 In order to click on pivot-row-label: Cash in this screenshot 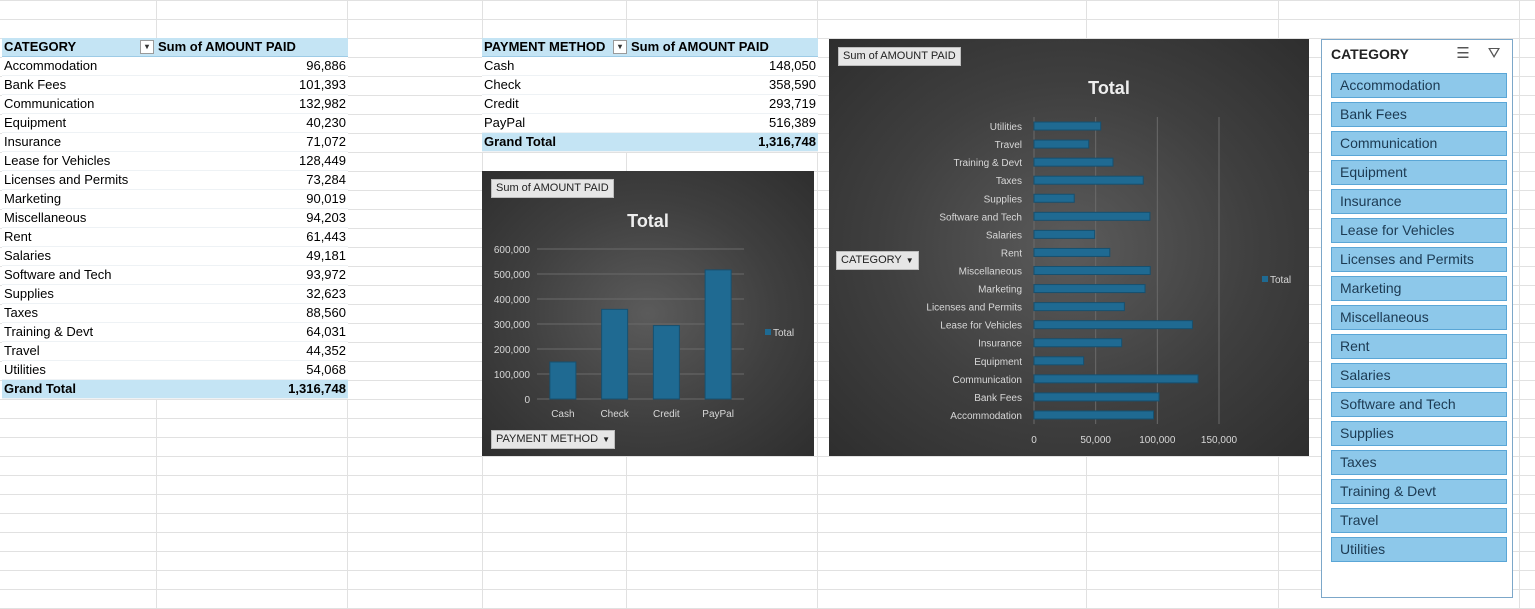, I will do `click(555, 66)`.